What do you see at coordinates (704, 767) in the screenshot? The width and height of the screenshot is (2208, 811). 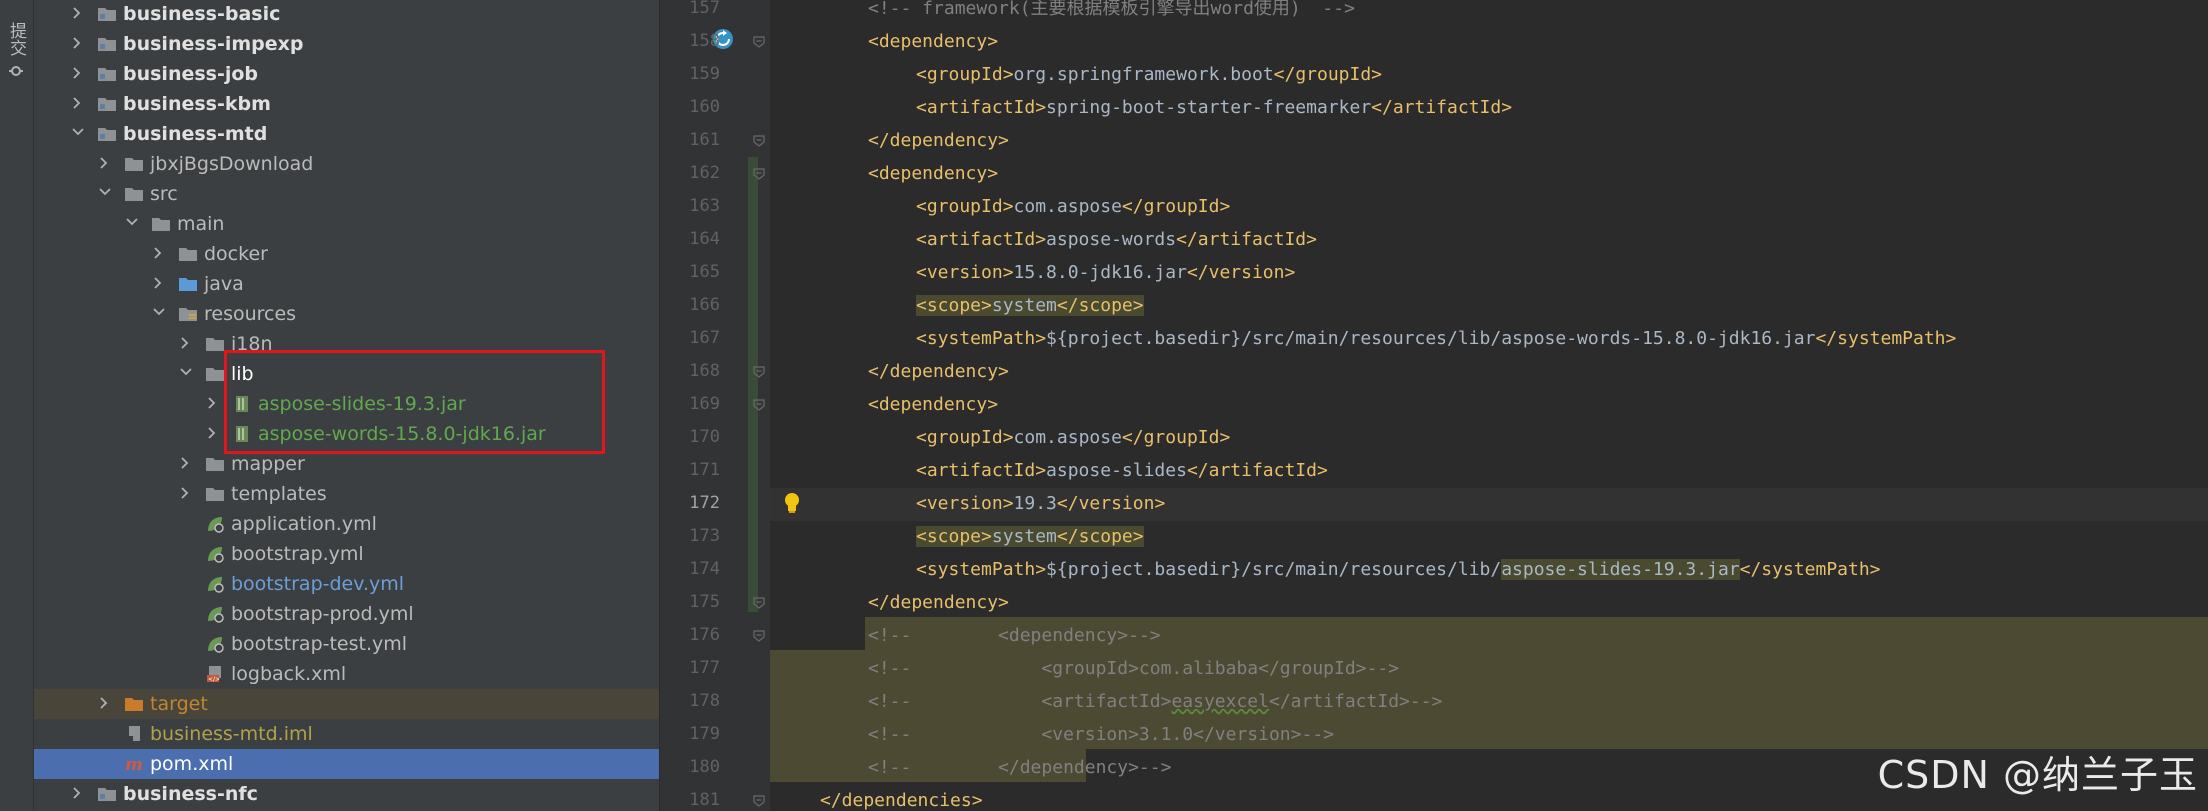 I see `line-number: 180` at bounding box center [704, 767].